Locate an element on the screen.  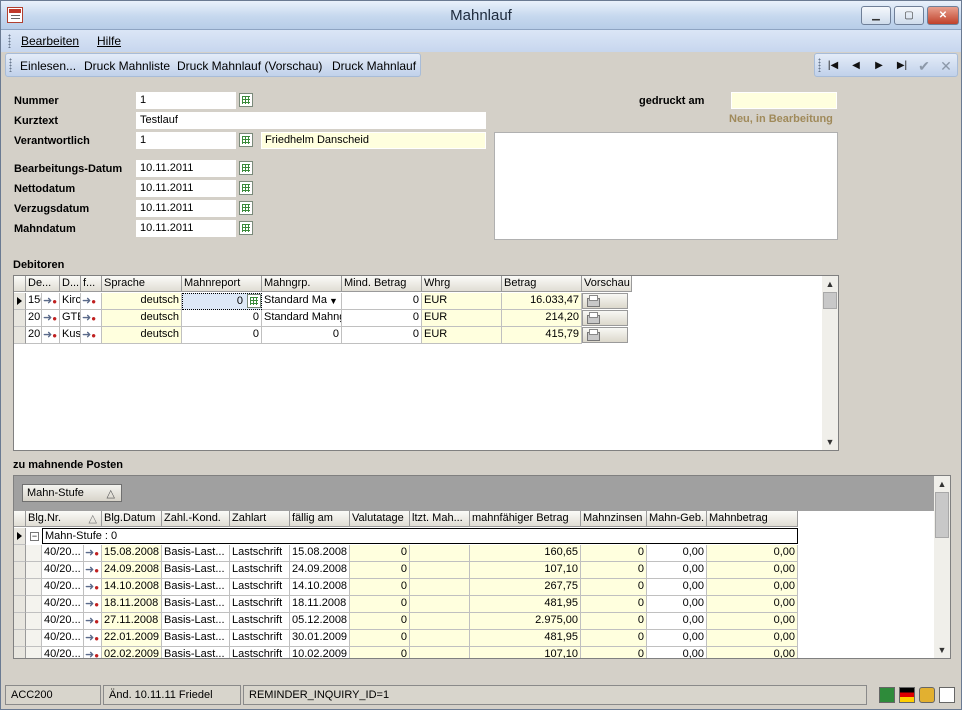
scroll-thumb is located at coordinates (830, 300).